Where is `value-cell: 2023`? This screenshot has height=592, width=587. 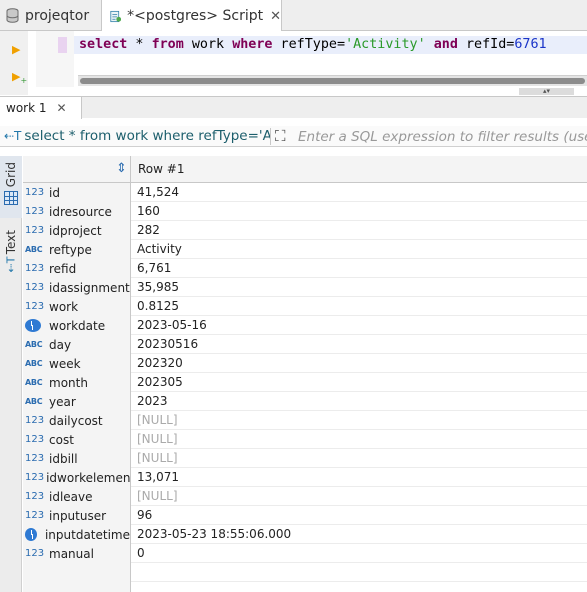 value-cell: 2023 is located at coordinates (150, 401).